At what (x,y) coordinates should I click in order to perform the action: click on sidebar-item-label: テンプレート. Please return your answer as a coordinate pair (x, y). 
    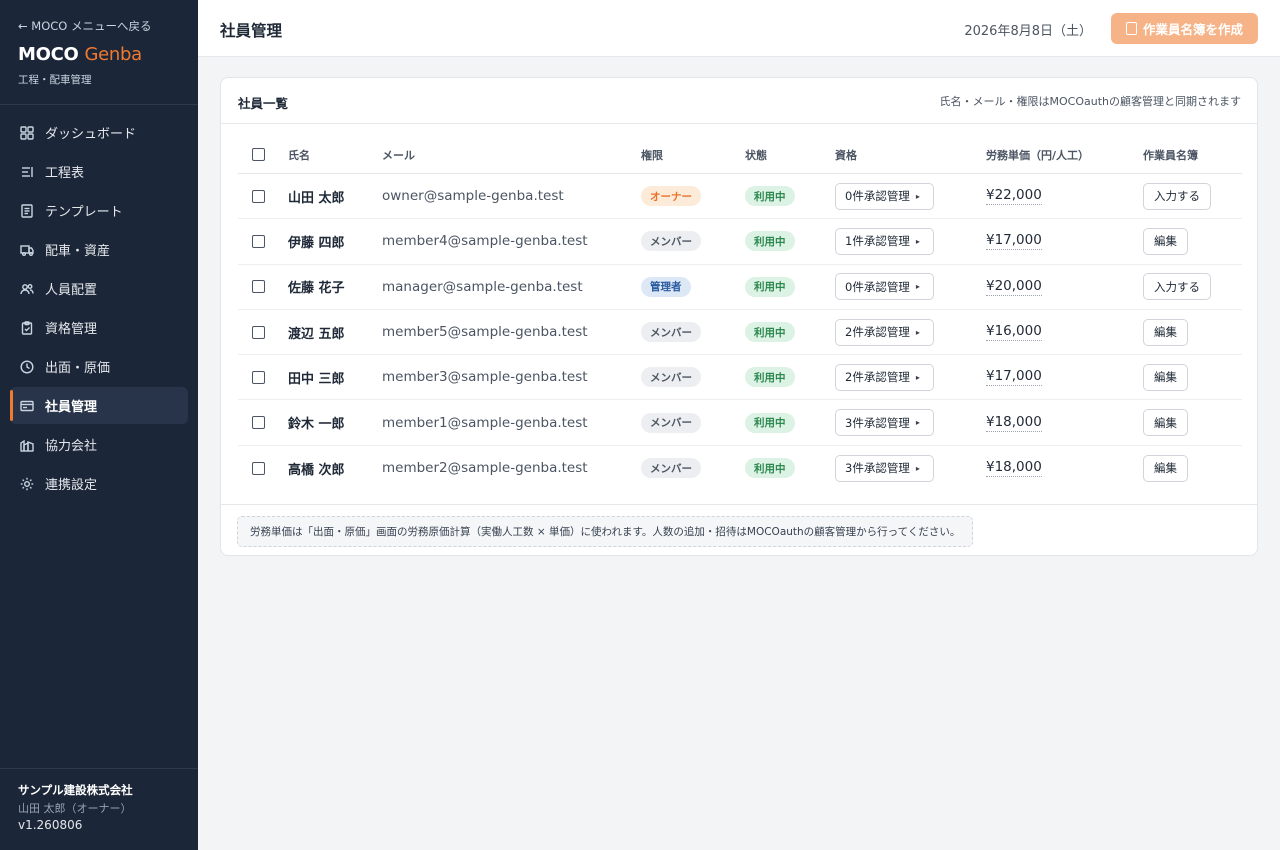
    Looking at the image, I should click on (84, 212).